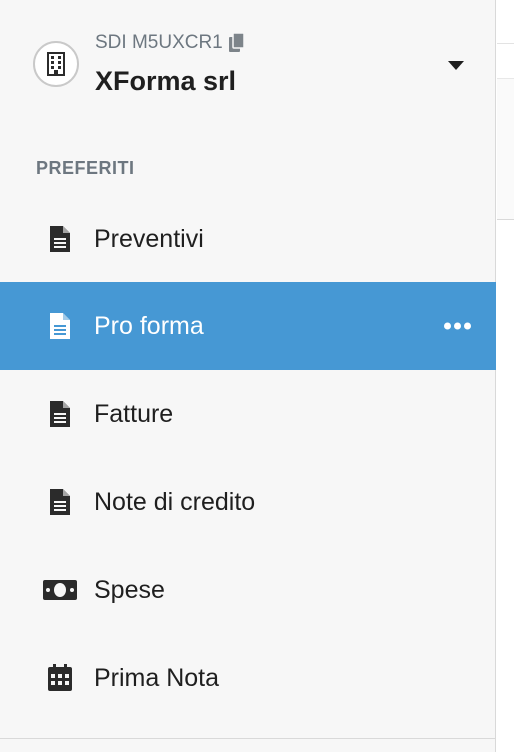 This screenshot has height=752, width=514. I want to click on more-options-icon, so click(457, 326).